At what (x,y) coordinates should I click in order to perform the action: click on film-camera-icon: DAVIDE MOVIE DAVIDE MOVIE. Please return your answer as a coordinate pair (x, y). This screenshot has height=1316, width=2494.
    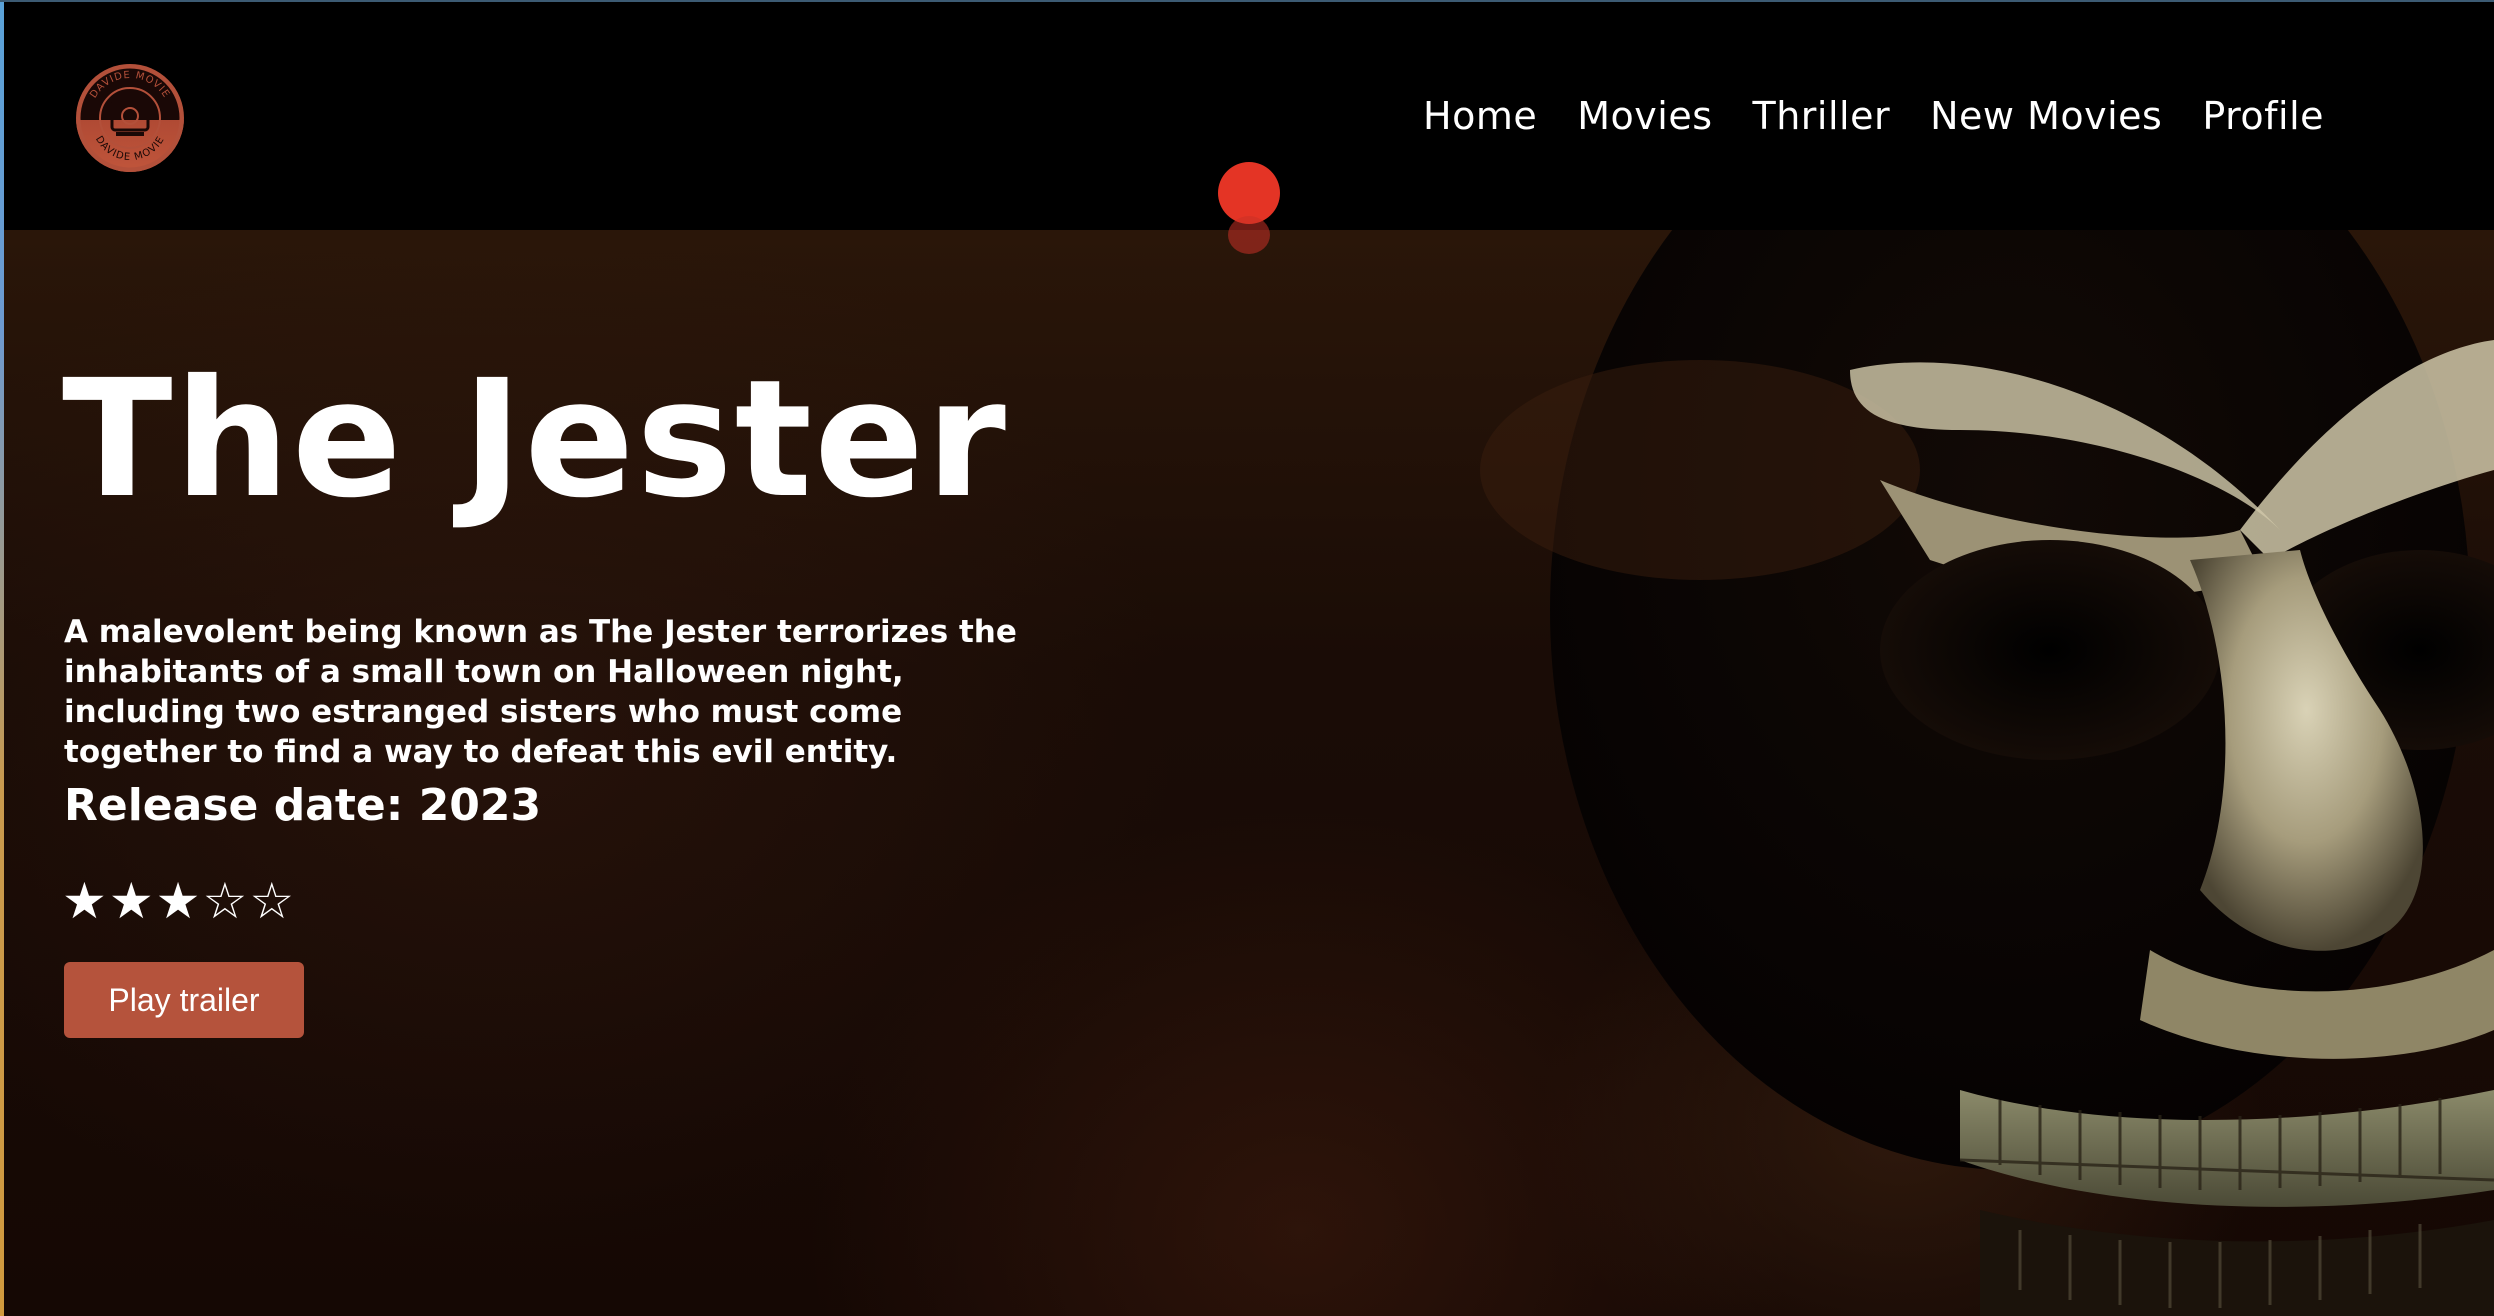
    Looking at the image, I should click on (130, 118).